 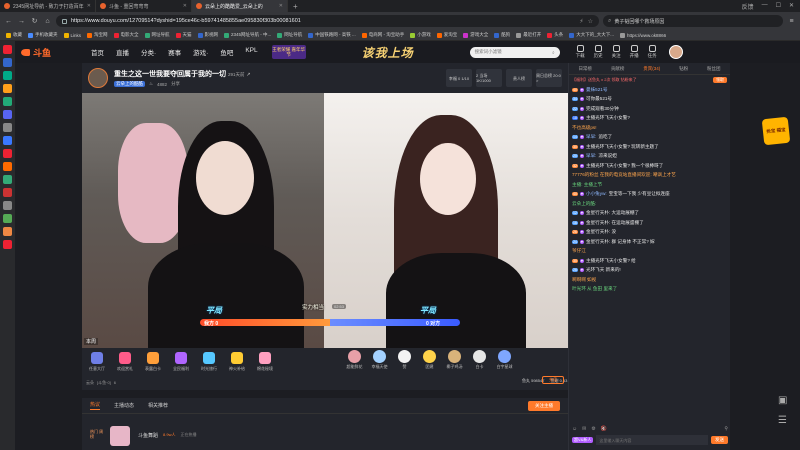 I want to click on notice-button: 领取, so click(x=720, y=80).